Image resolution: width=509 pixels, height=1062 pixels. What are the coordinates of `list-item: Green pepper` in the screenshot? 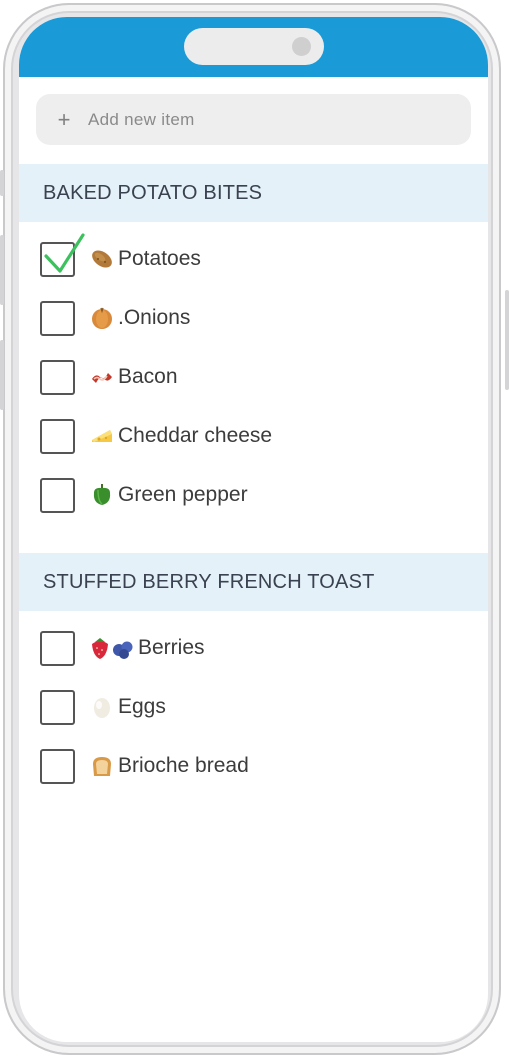 It's located at (144, 495).